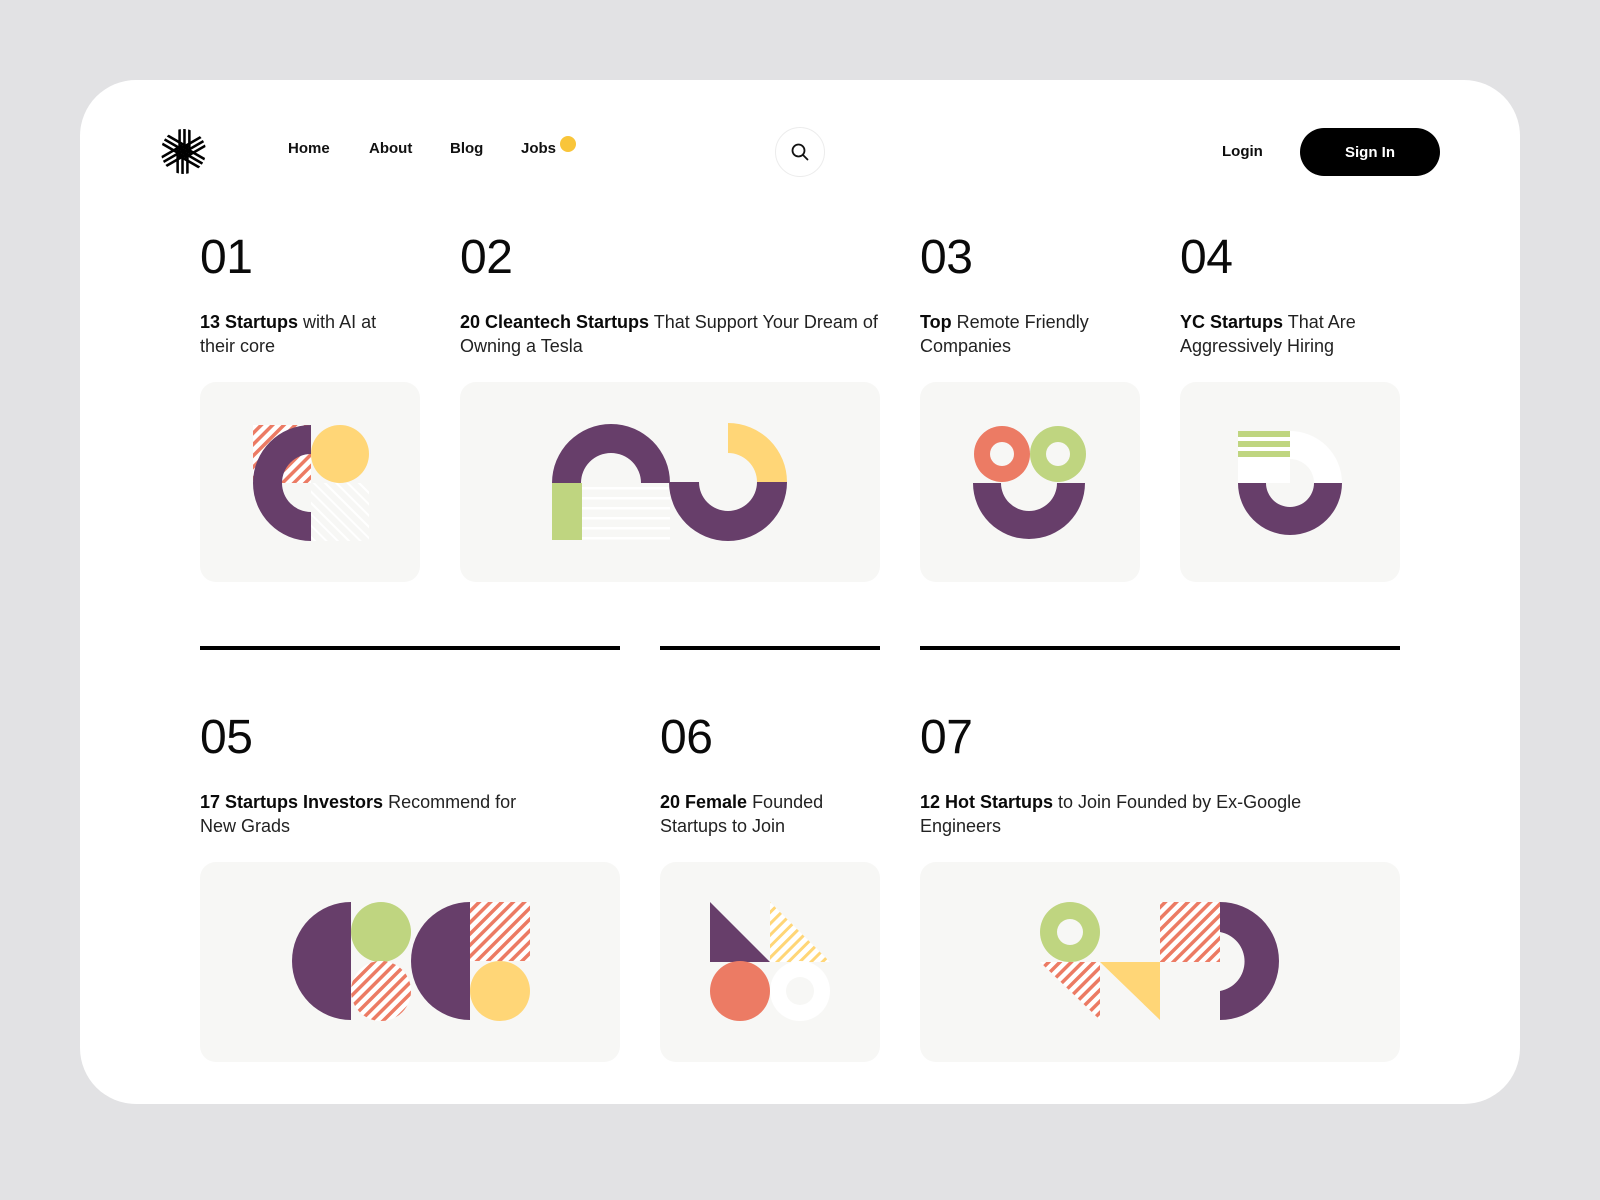 The image size is (1600, 1200). What do you see at coordinates (936, 322) in the screenshot?
I see `card-title-bold: Top` at bounding box center [936, 322].